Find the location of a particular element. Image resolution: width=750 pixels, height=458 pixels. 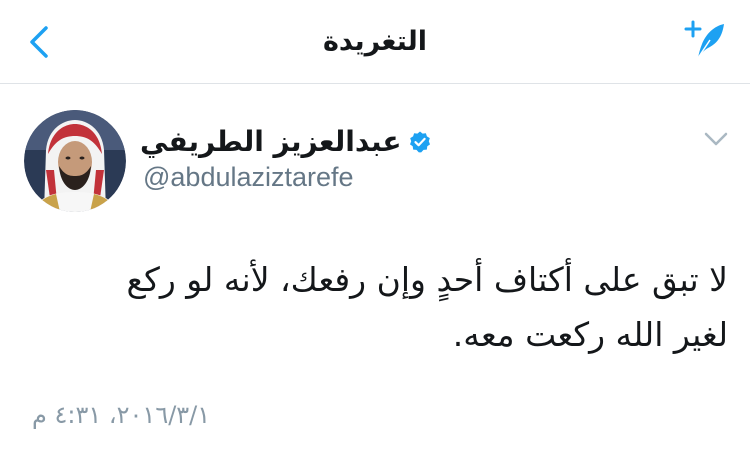

compose-tweet-button is located at coordinates (707, 39).